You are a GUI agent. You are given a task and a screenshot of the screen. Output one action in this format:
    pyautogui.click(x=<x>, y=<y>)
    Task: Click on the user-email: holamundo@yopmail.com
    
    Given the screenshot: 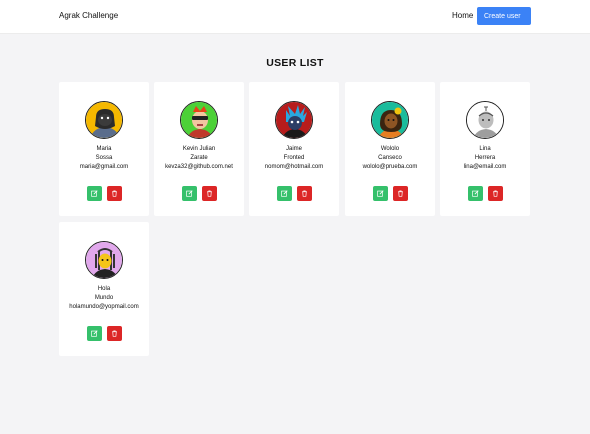 What is the action you would take?
    pyautogui.click(x=104, y=307)
    